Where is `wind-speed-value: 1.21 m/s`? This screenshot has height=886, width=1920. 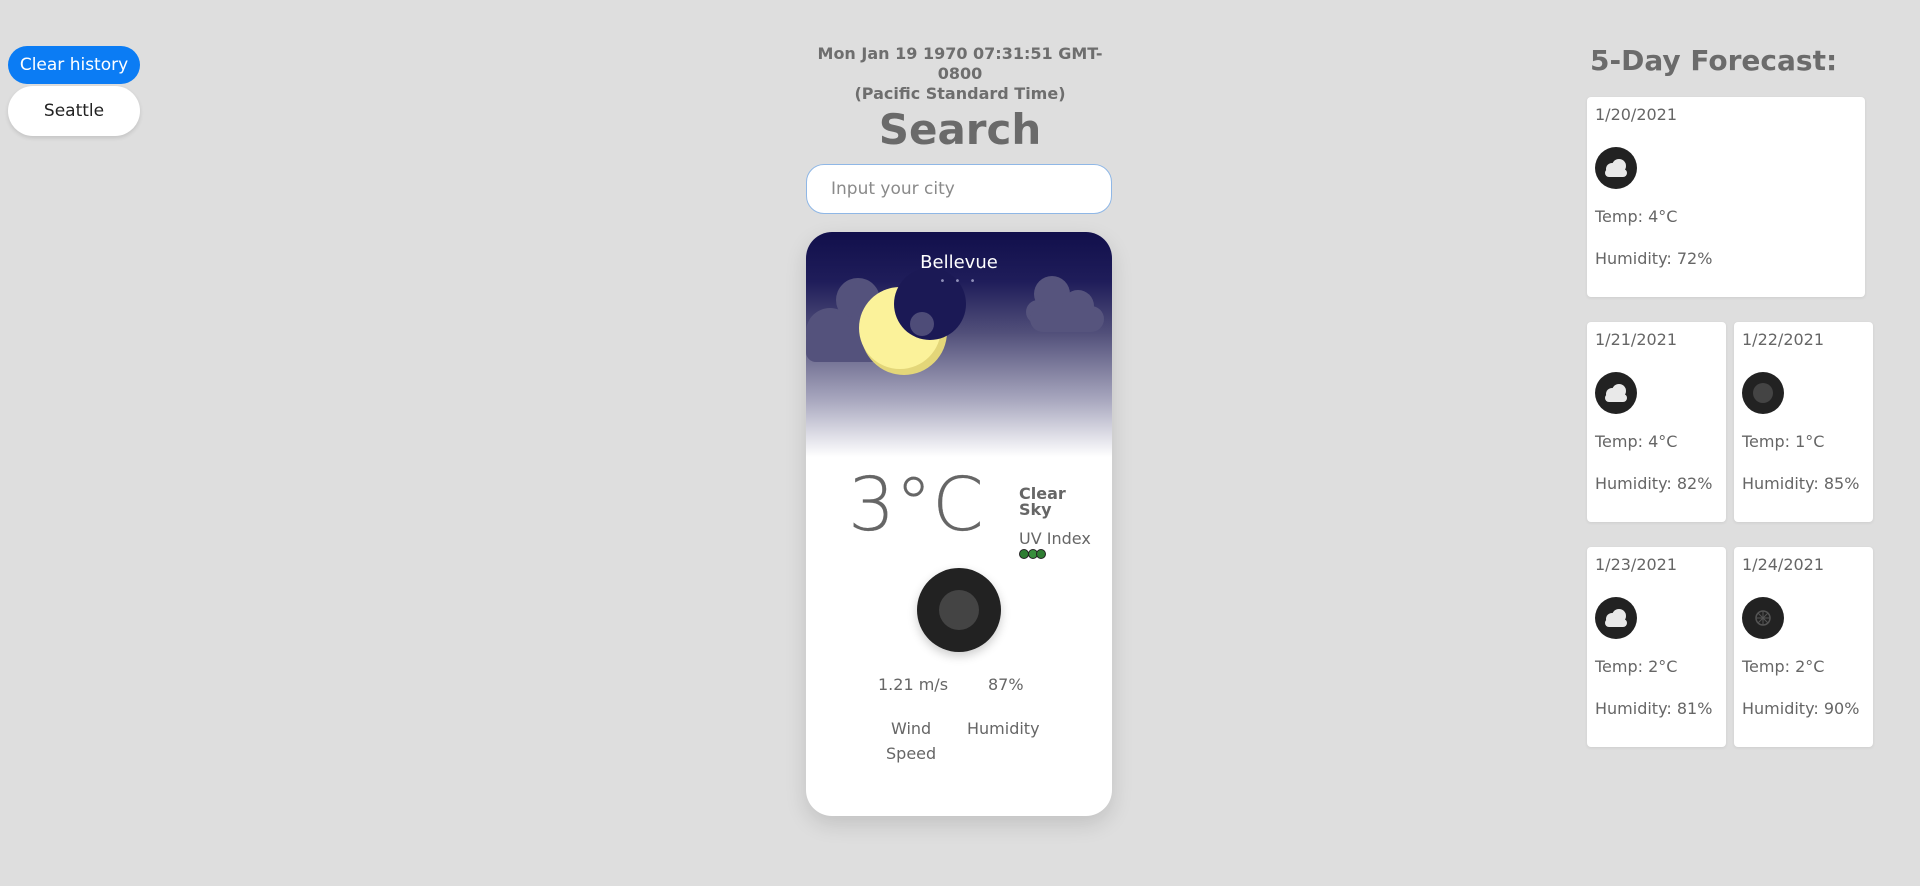
wind-speed-value: 1.21 m/s is located at coordinates (913, 684).